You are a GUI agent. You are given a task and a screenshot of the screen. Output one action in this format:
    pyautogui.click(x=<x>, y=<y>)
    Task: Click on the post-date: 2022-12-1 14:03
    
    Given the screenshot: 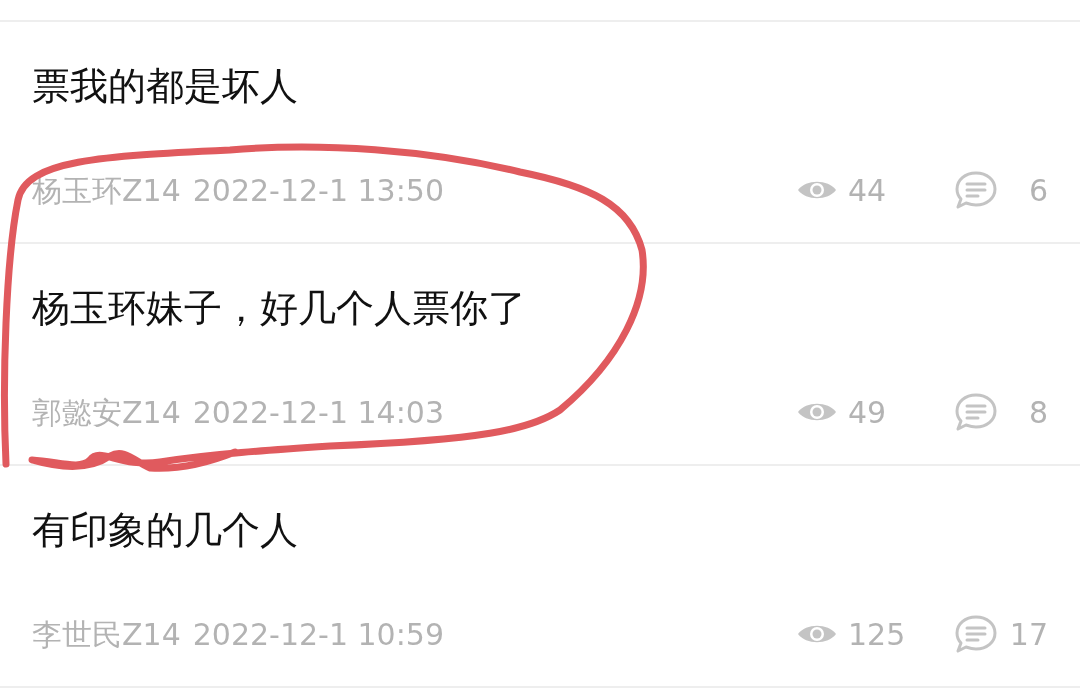 What is the action you would take?
    pyautogui.click(x=318, y=412)
    